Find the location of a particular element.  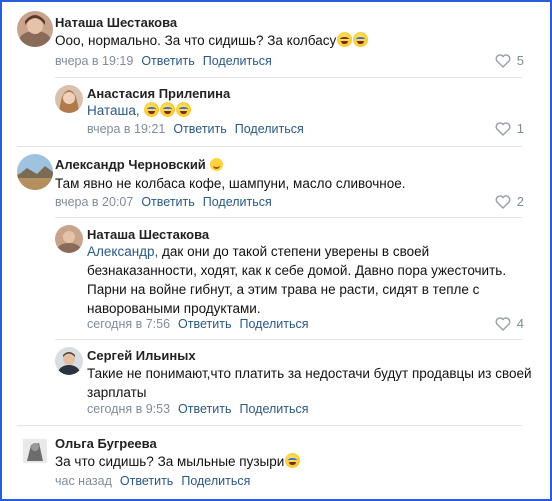

comment-author: Анастасия Прилепина is located at coordinates (158, 93).